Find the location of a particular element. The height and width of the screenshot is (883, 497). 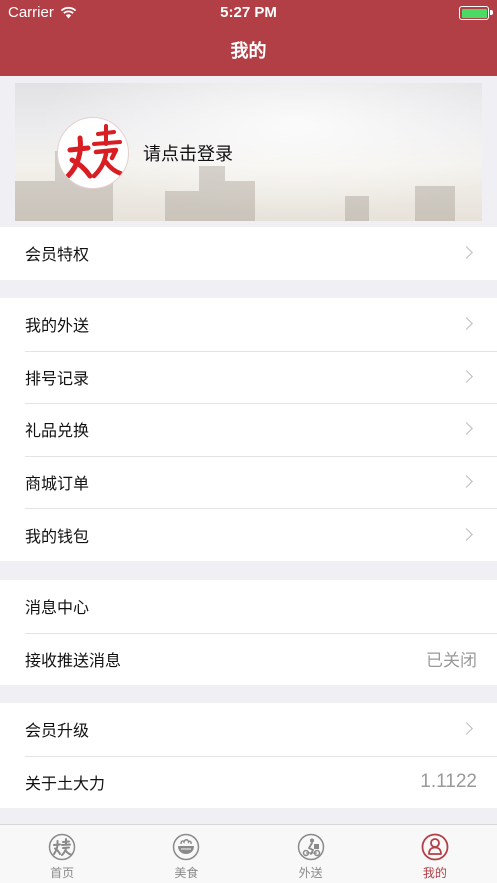

battery-icon is located at coordinates (476, 13).